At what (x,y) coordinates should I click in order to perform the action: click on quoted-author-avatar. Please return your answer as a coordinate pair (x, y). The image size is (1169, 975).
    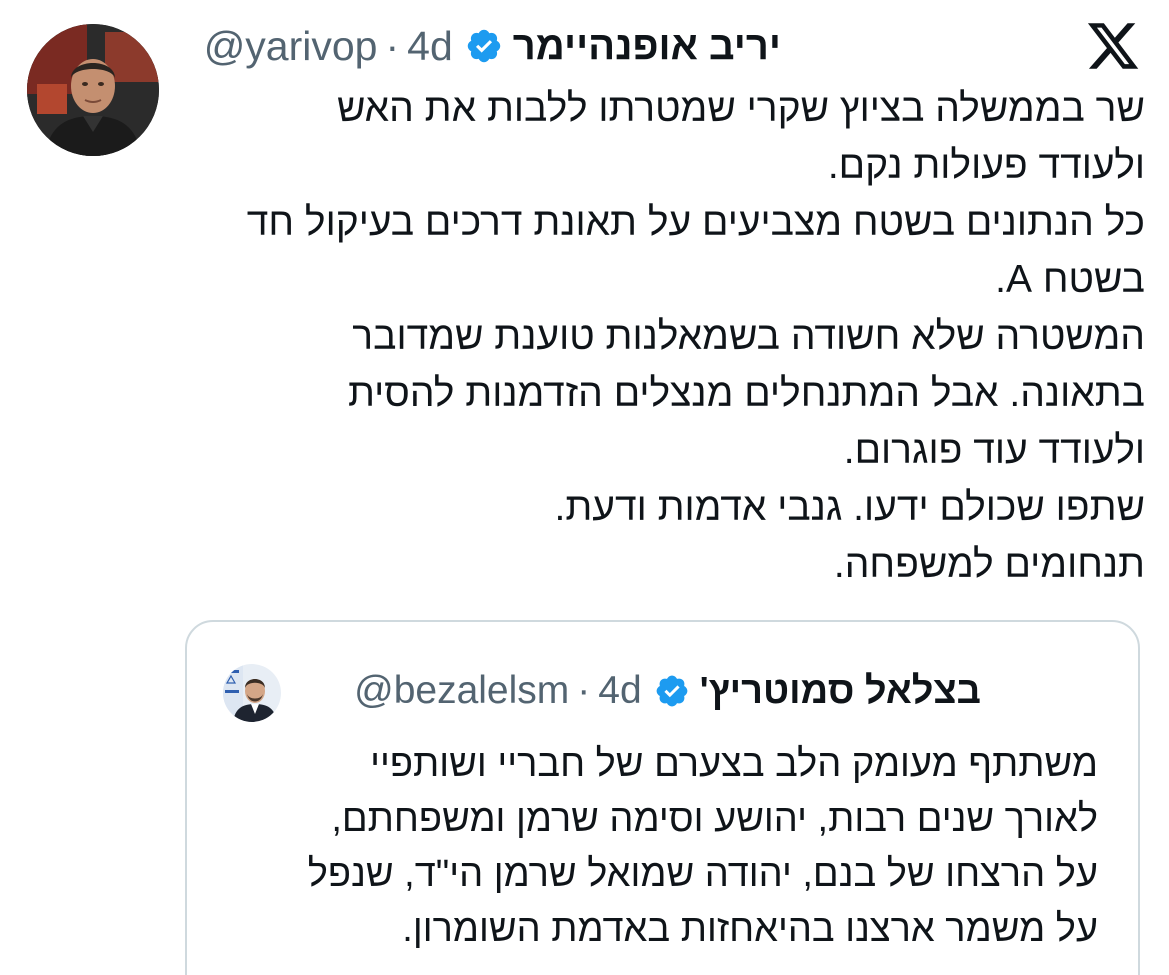
    Looking at the image, I should click on (252, 693).